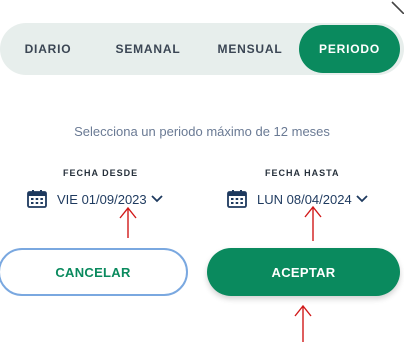 The height and width of the screenshot is (346, 404). I want to click on from-date-label: FECHA DESDE, so click(101, 173).